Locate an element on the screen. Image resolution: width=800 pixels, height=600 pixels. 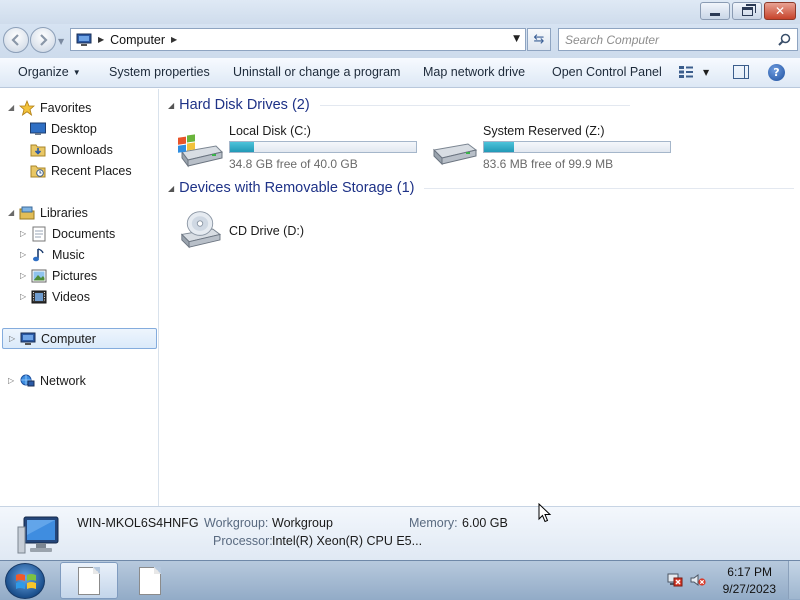
help-icon: ? is located at coordinates (776, 72).